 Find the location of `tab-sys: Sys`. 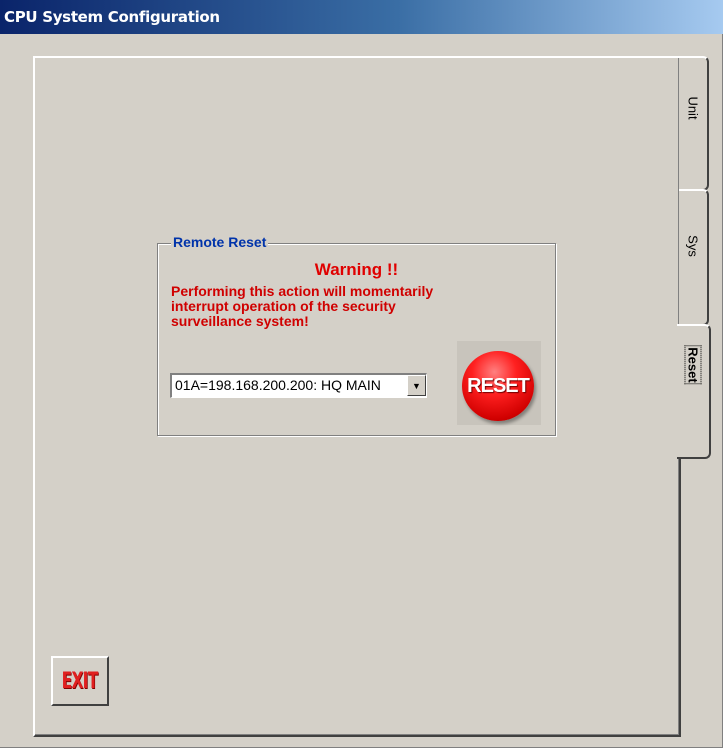

tab-sys: Sys is located at coordinates (694, 257).